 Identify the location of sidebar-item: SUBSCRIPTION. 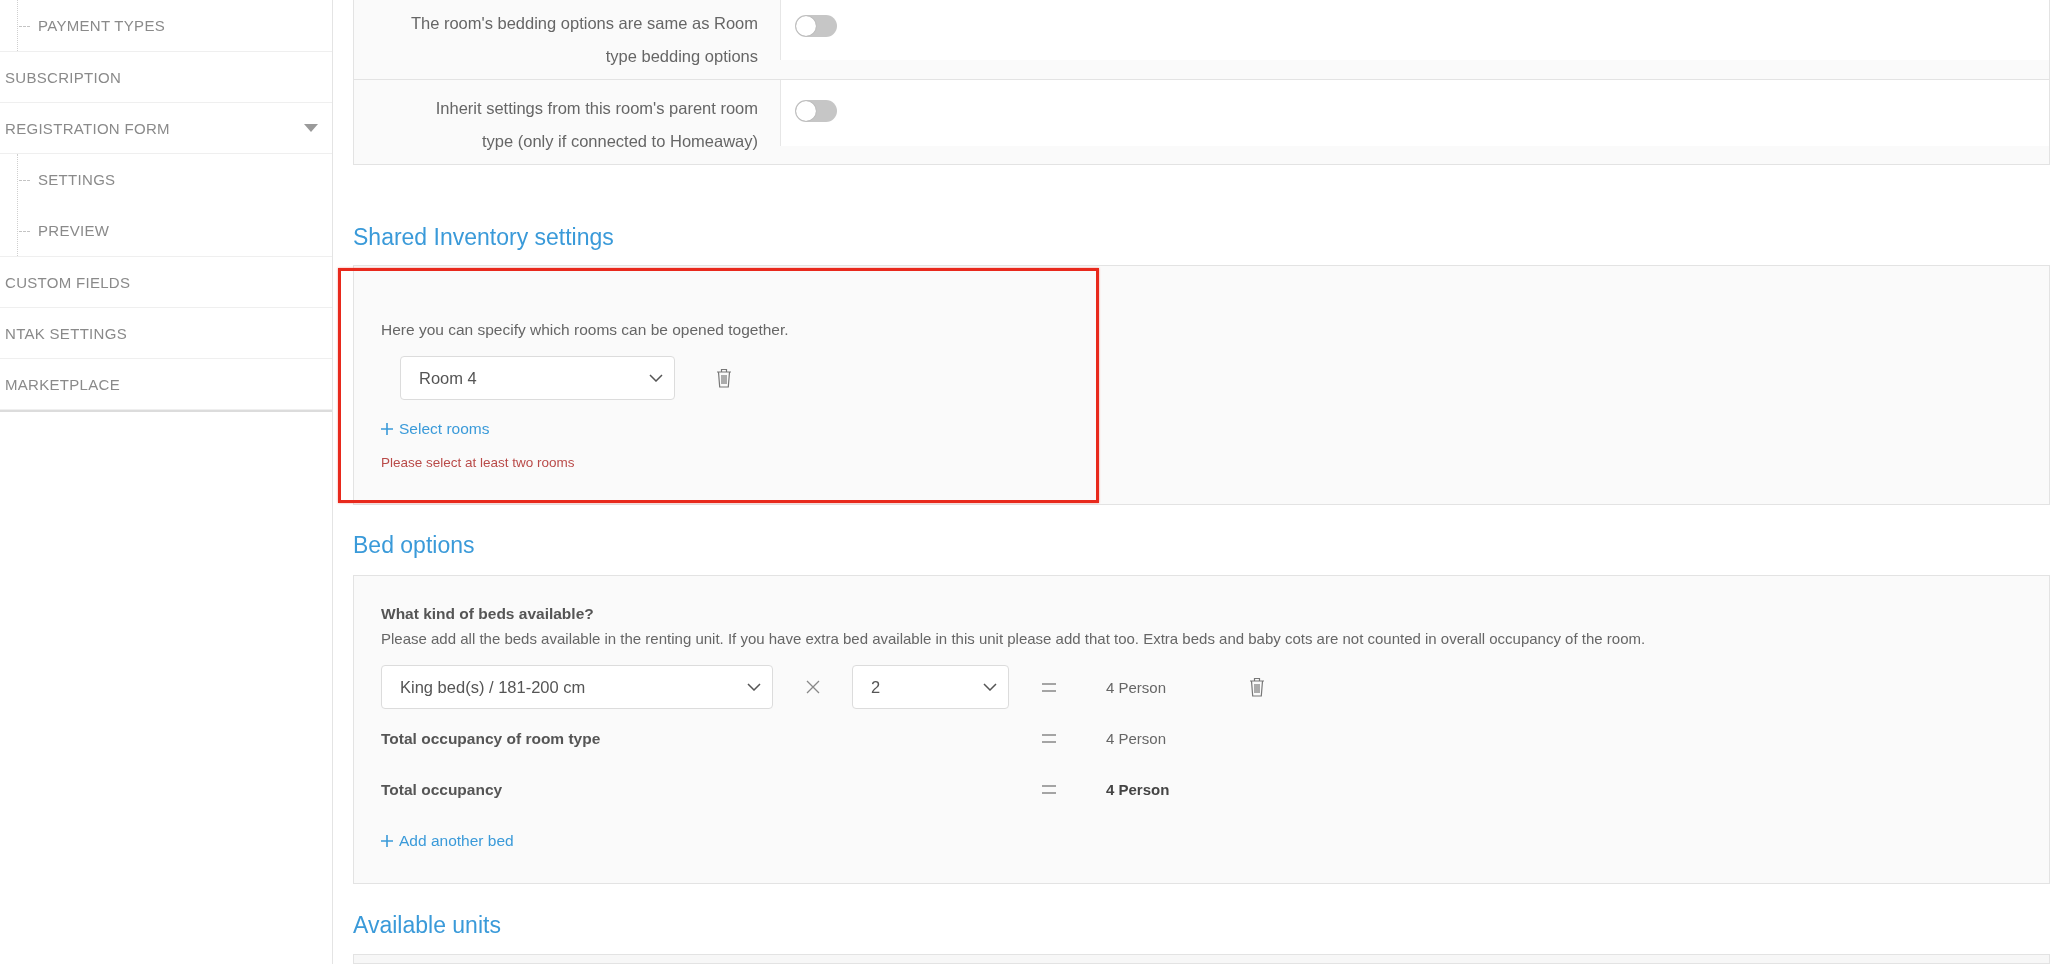
(166, 77).